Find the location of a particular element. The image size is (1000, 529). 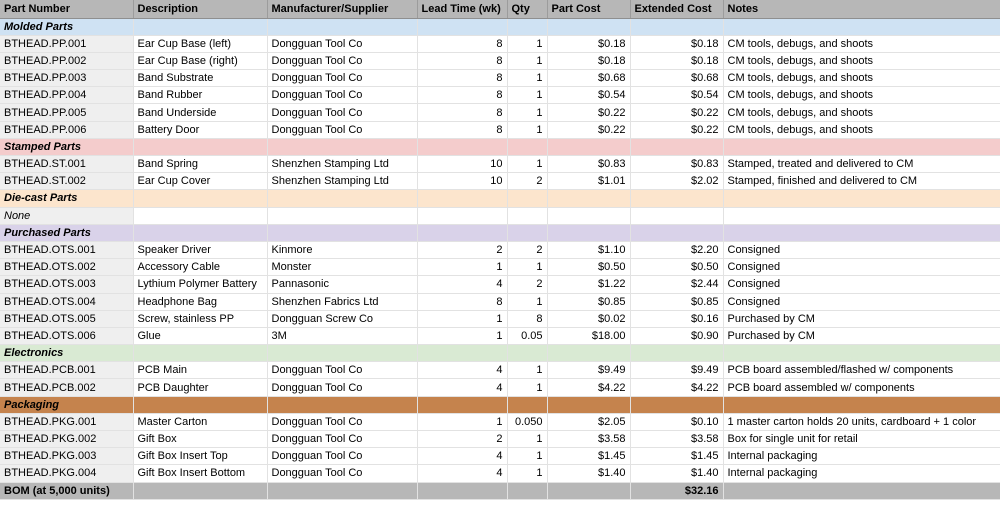

cell-part-number: BTHEAD.ST.001 is located at coordinates (67, 164).